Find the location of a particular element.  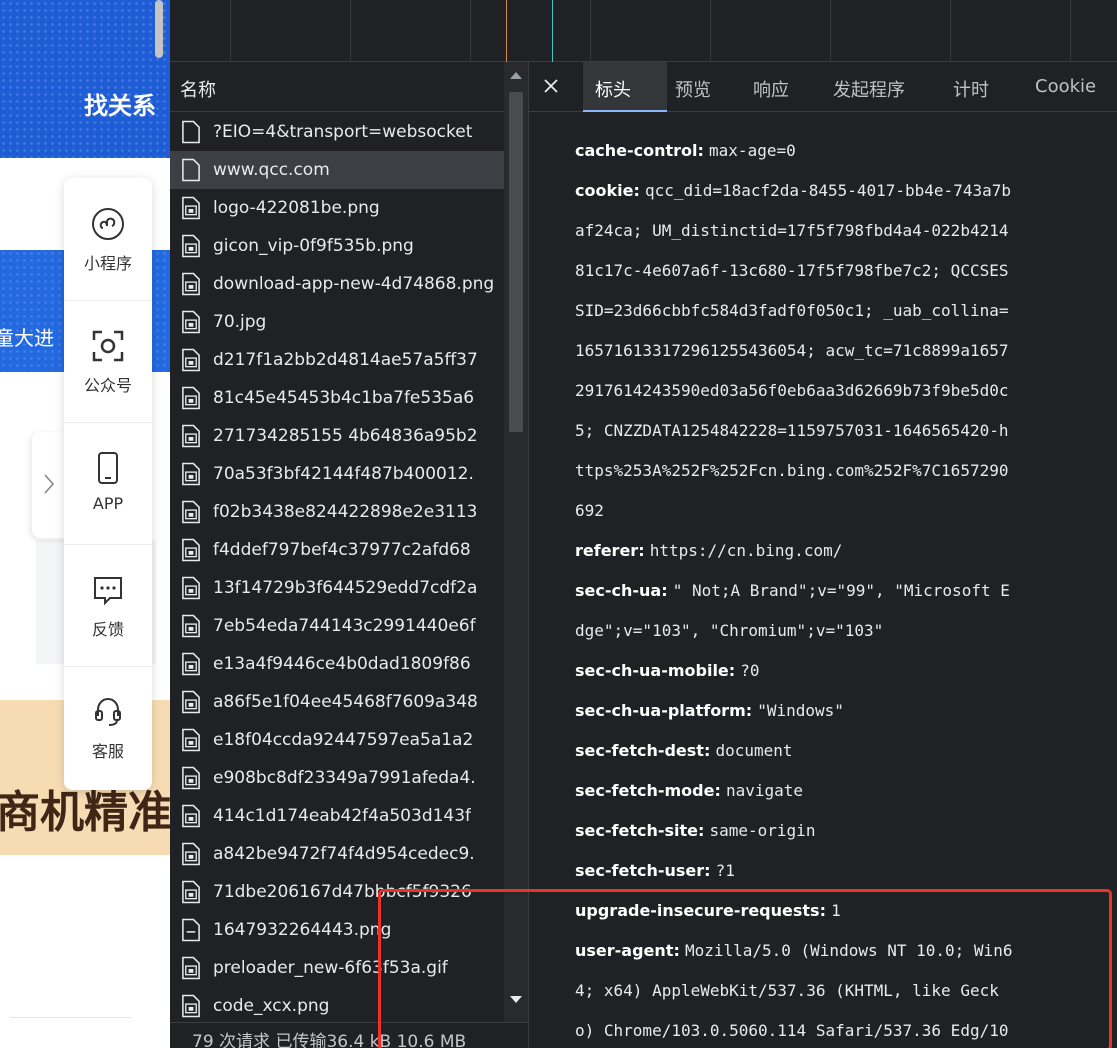

divider is located at coordinates (71, 1017).